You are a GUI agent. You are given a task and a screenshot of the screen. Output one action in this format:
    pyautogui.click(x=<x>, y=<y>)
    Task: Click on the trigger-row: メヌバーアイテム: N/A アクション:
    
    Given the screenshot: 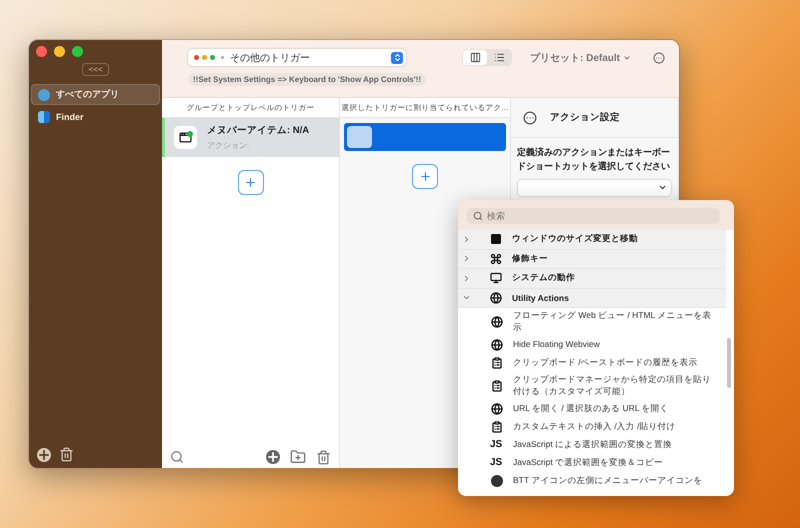 What is the action you would take?
    pyautogui.click(x=250, y=137)
    